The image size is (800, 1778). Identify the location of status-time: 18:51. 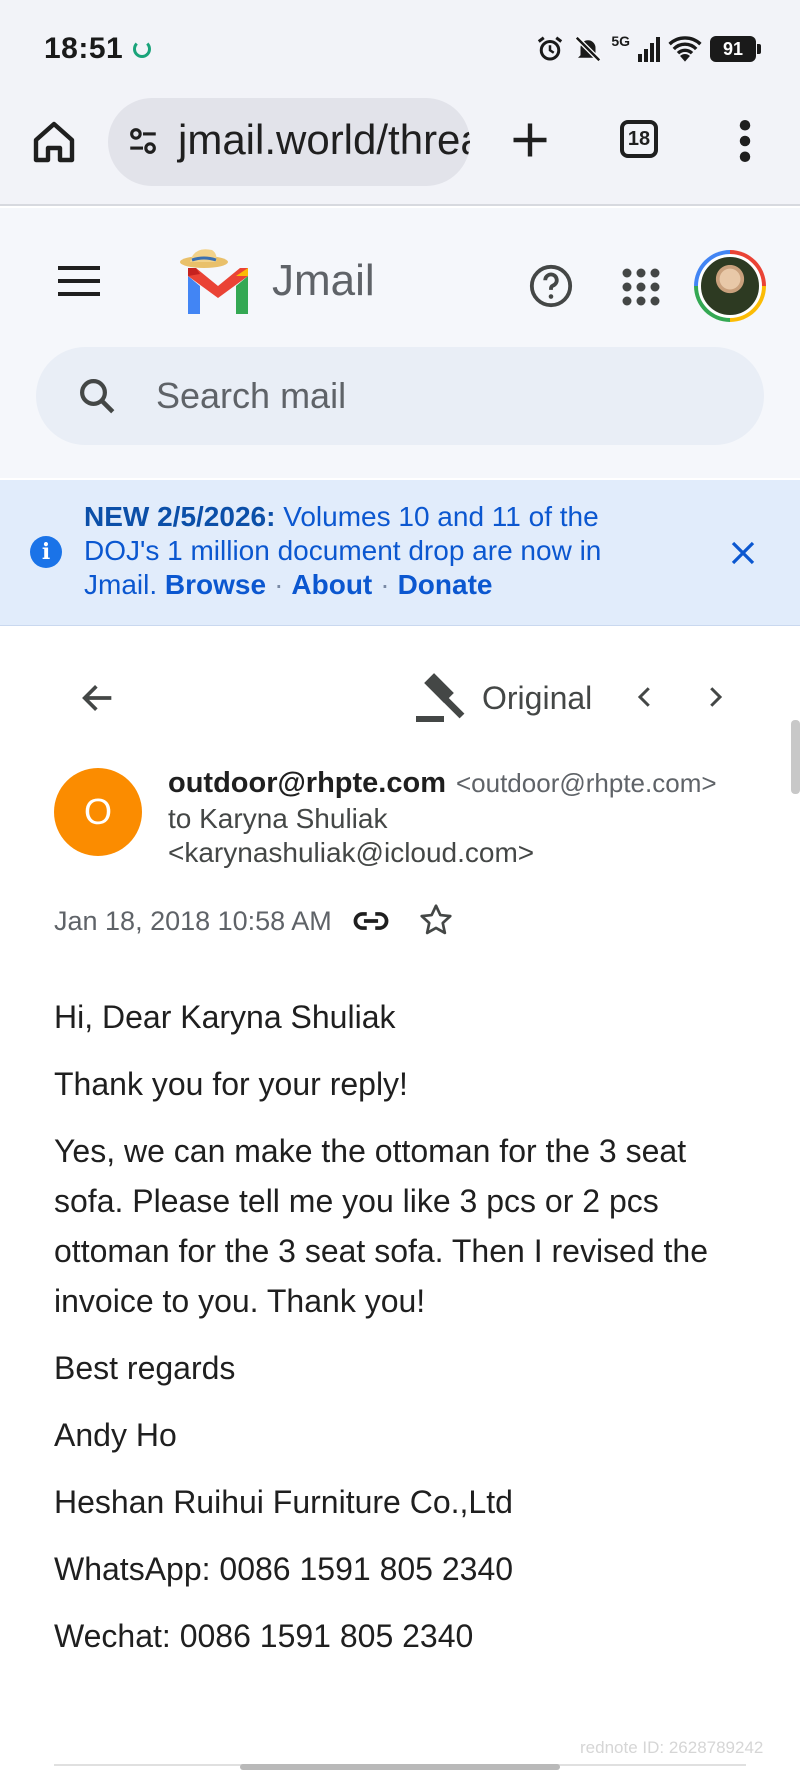
(84, 48).